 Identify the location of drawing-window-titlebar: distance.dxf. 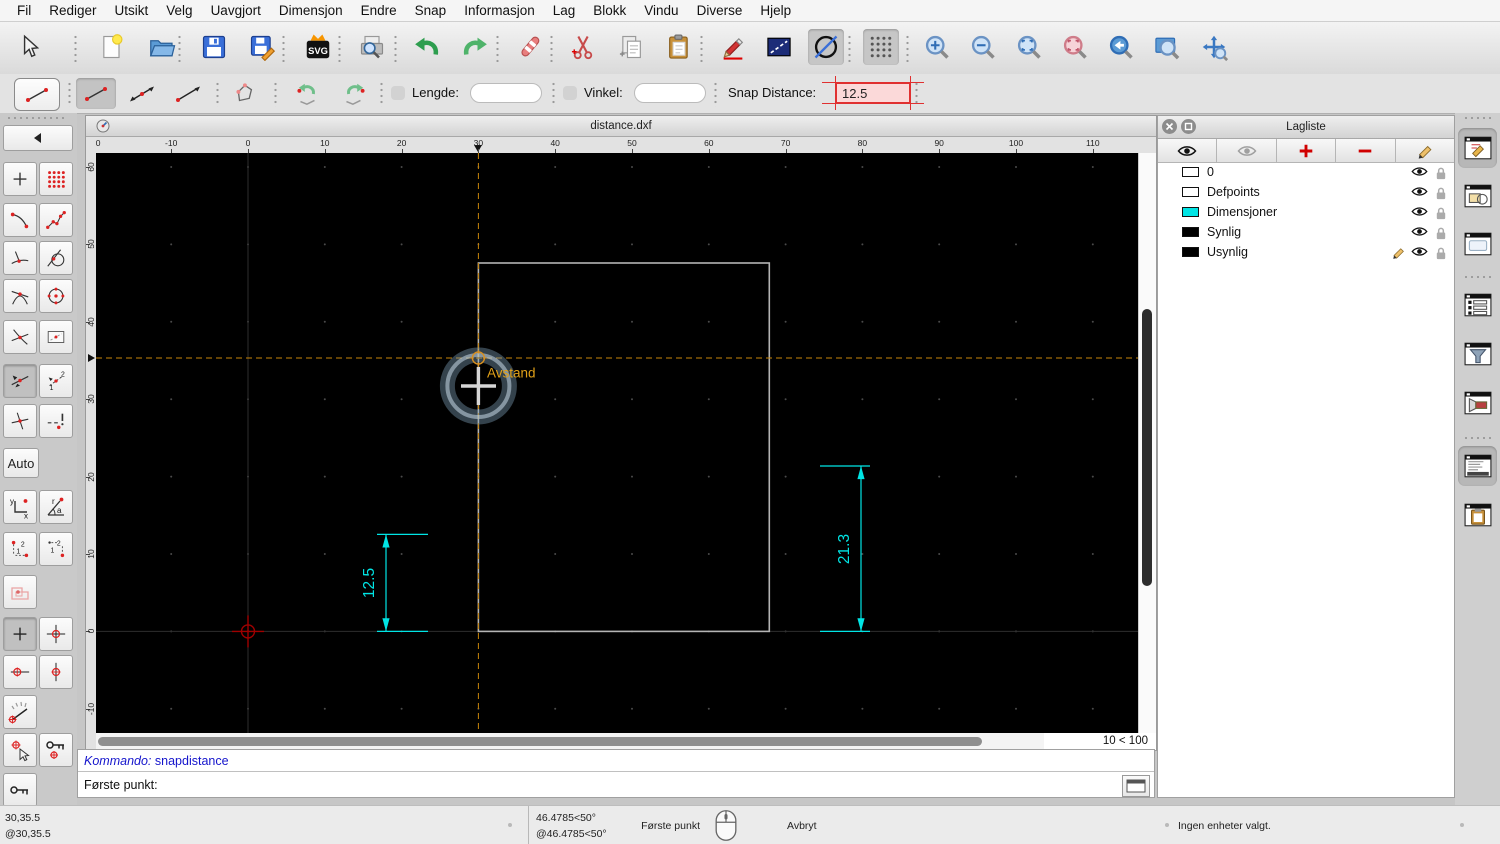
(621, 126).